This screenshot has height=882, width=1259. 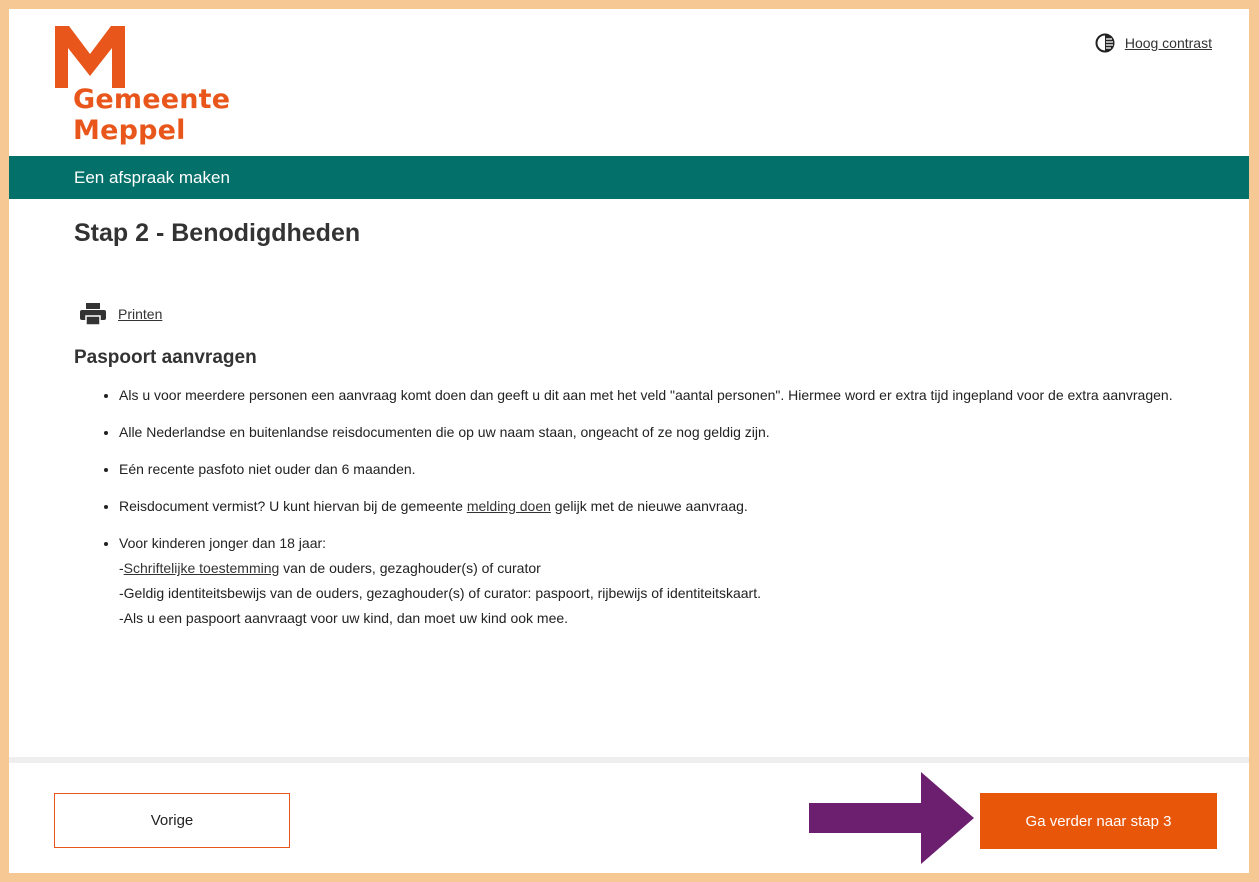 I want to click on logo-line2: Meppel, so click(x=129, y=130).